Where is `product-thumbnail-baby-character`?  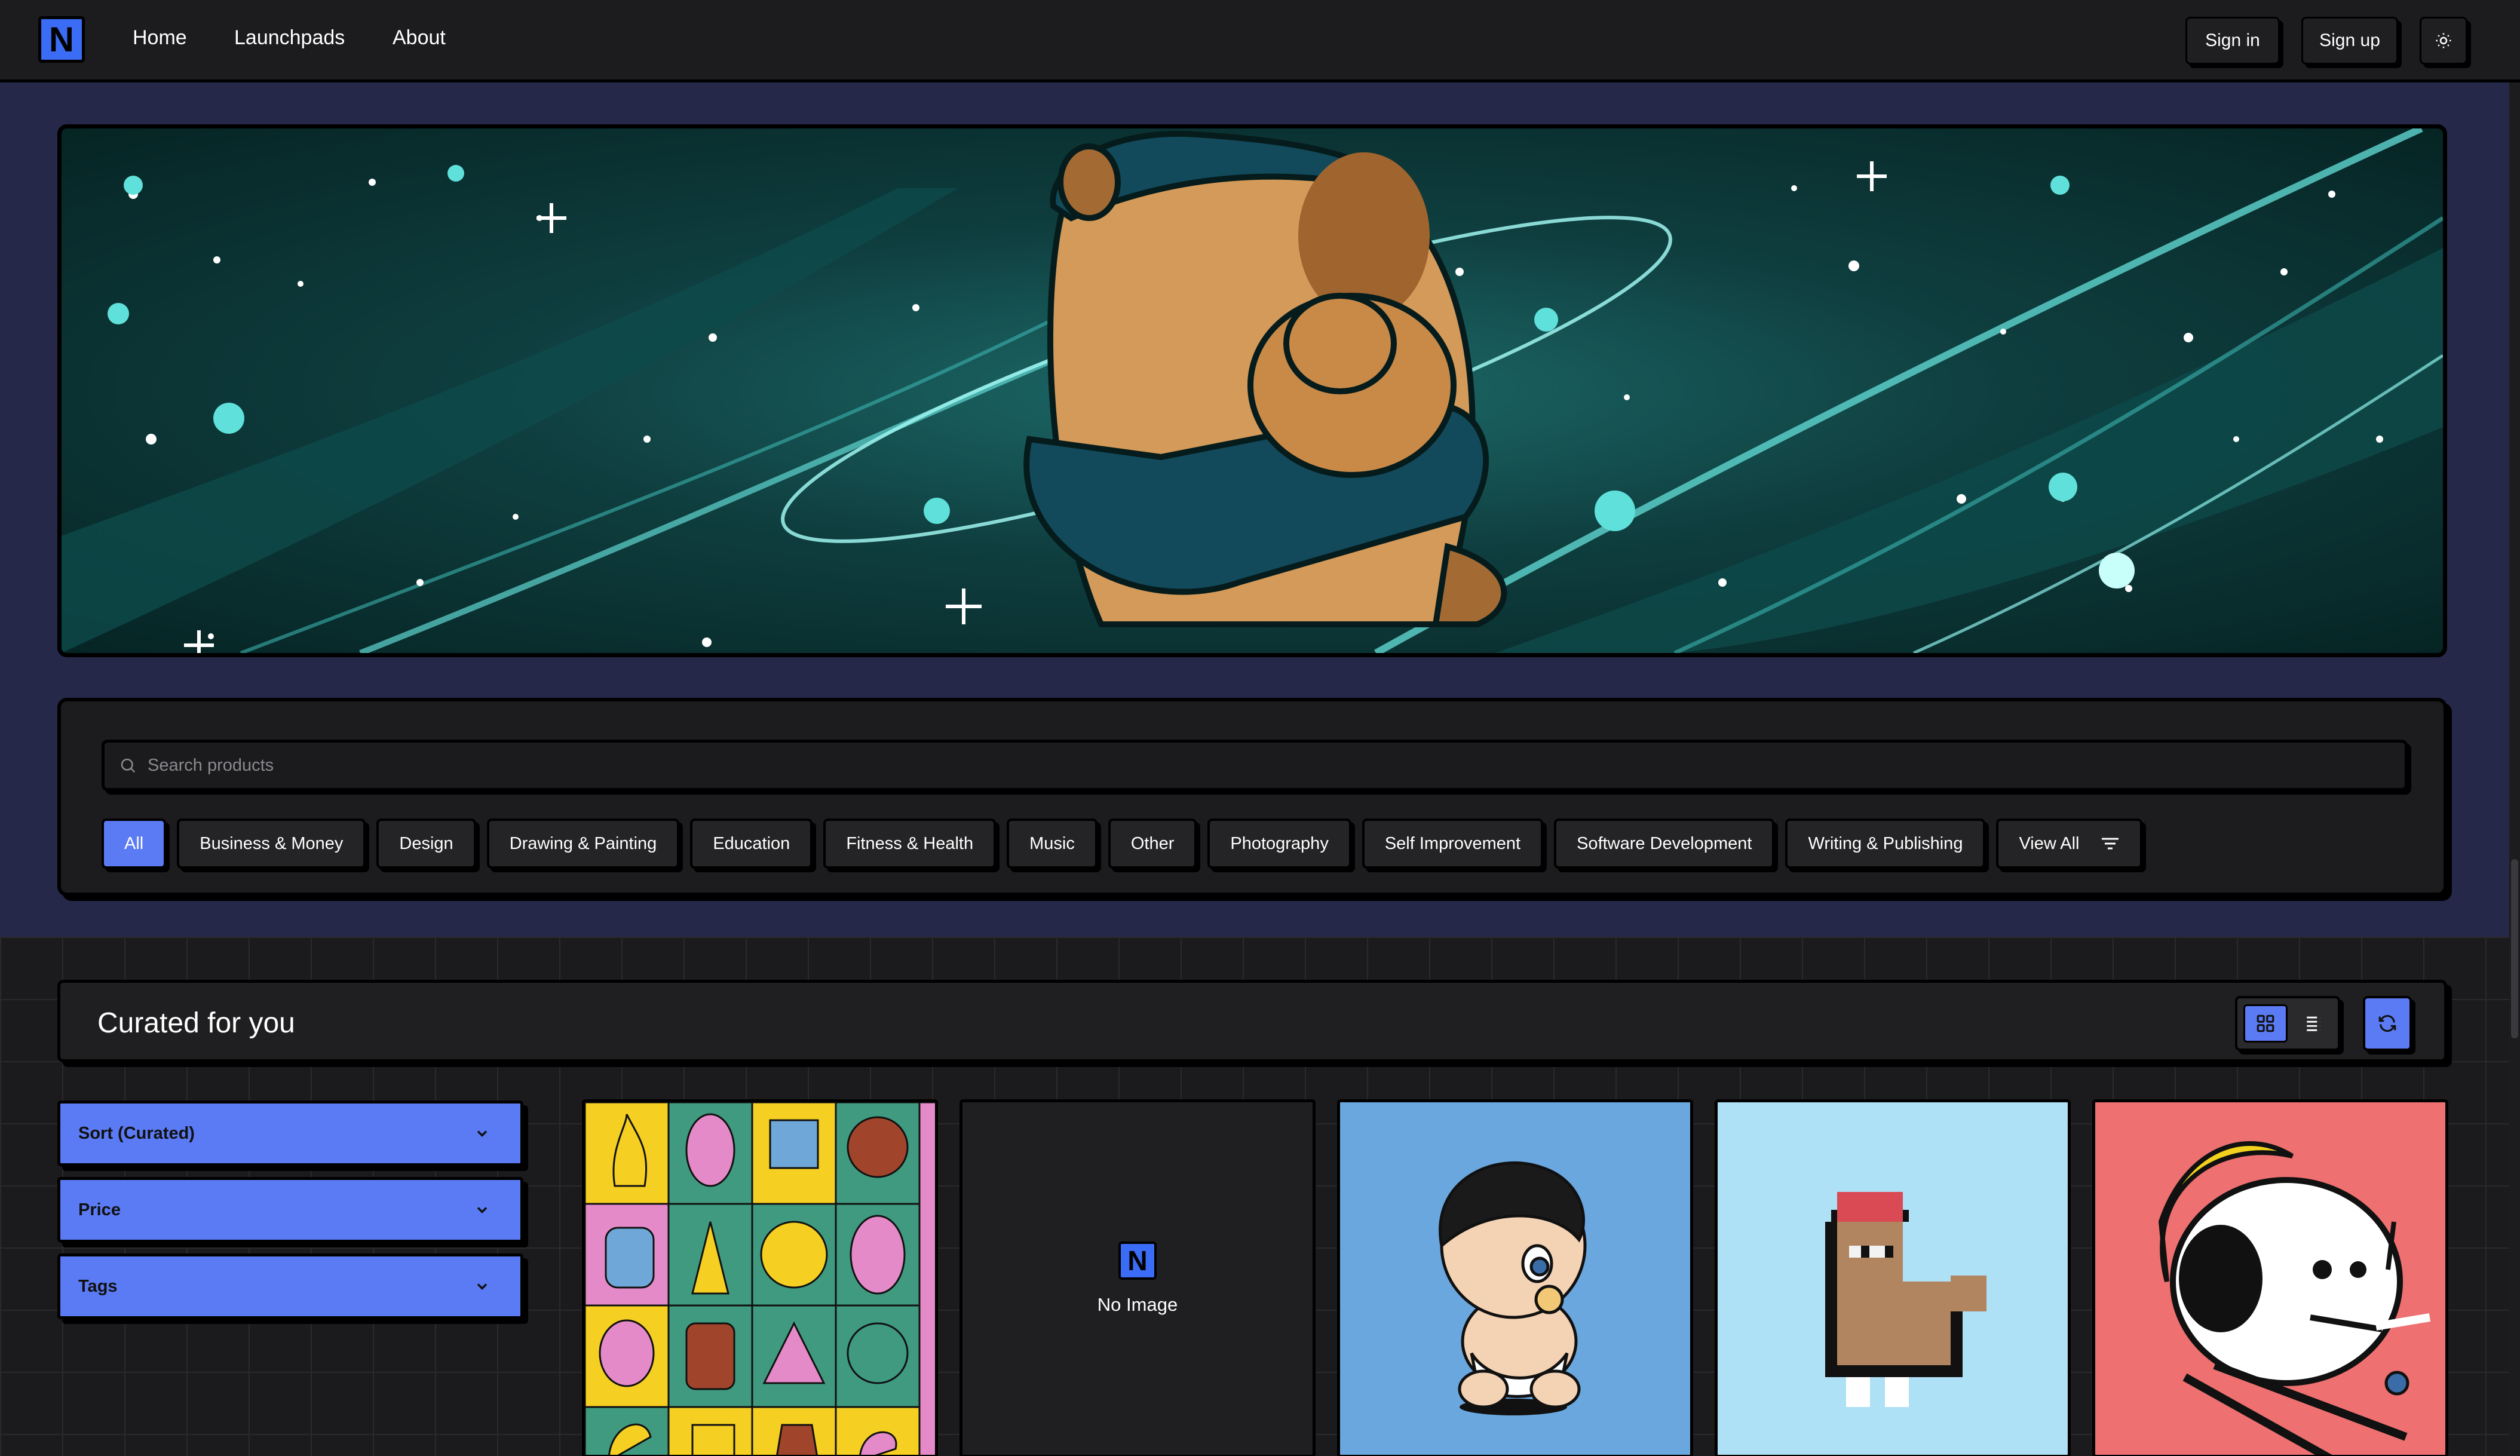
product-thumbnail-baby-character is located at coordinates (1515, 1278).